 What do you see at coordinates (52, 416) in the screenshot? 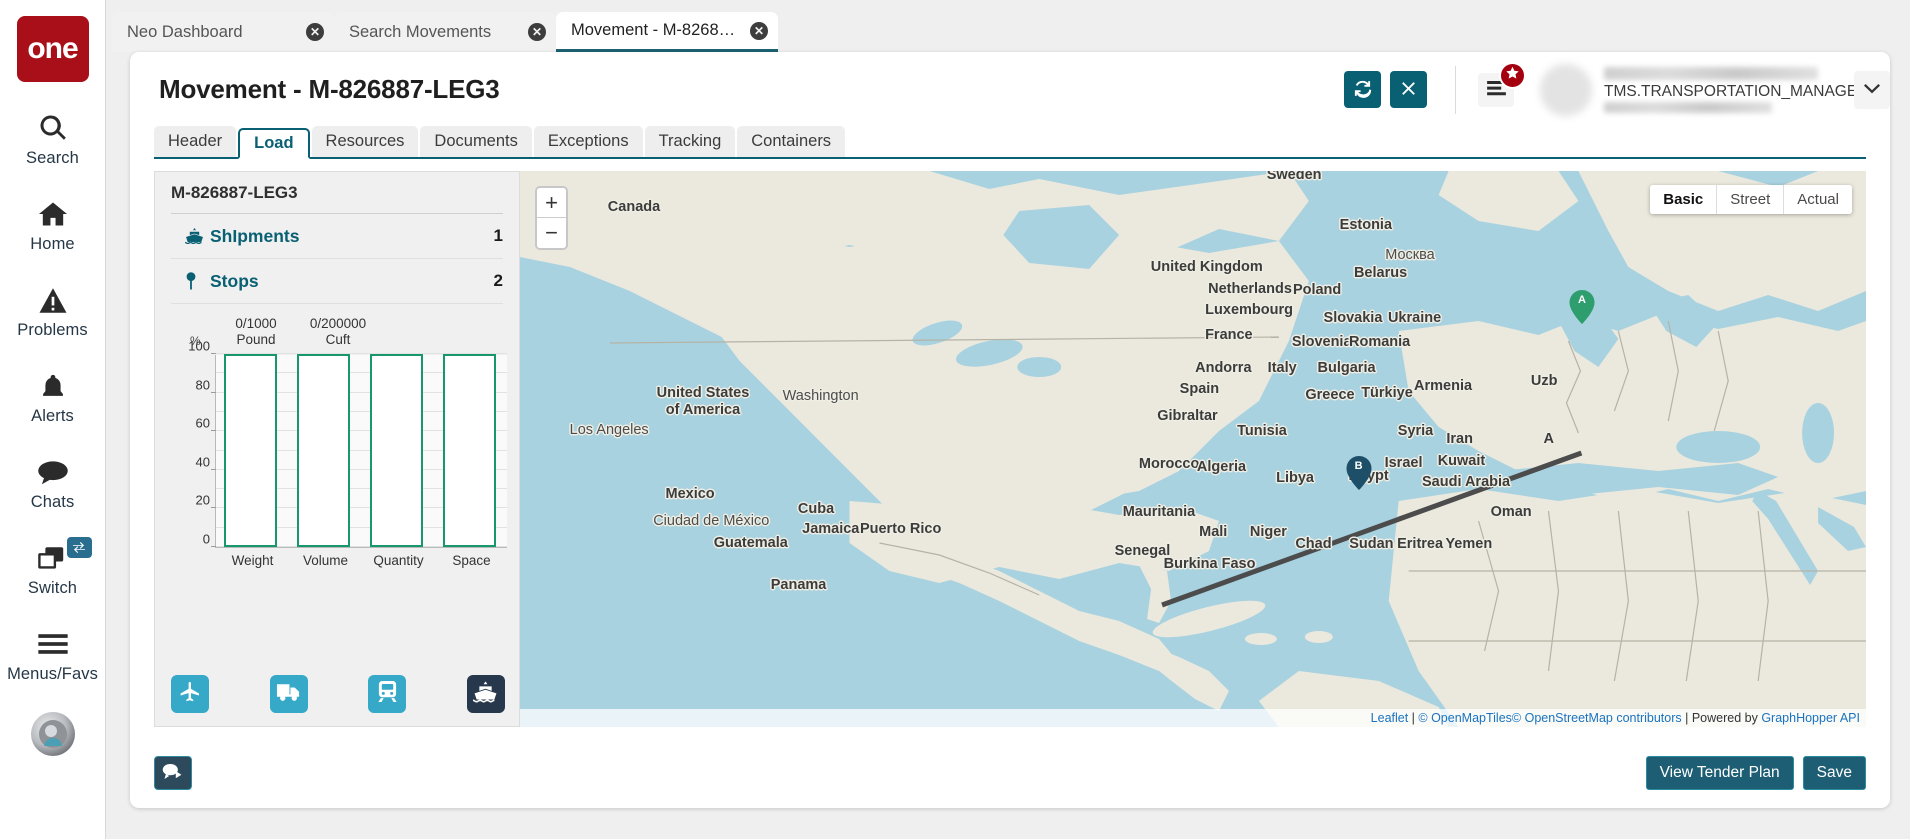
I see `rail-label: Alerts` at bounding box center [52, 416].